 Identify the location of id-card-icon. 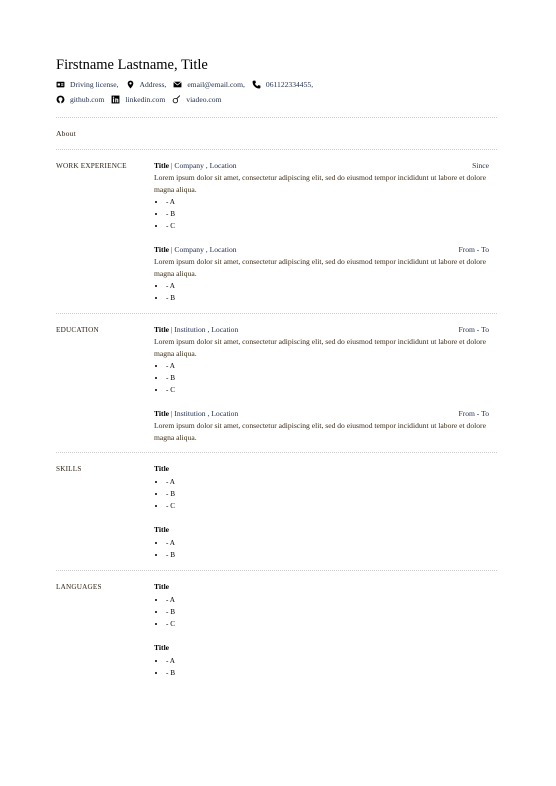
(60, 84).